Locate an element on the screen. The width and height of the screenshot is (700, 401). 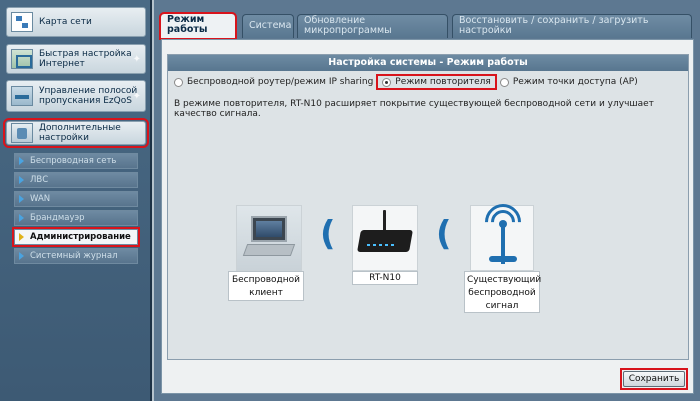
tab-firmware-upgrade: Обновление микропрограммы is located at coordinates (372, 26).